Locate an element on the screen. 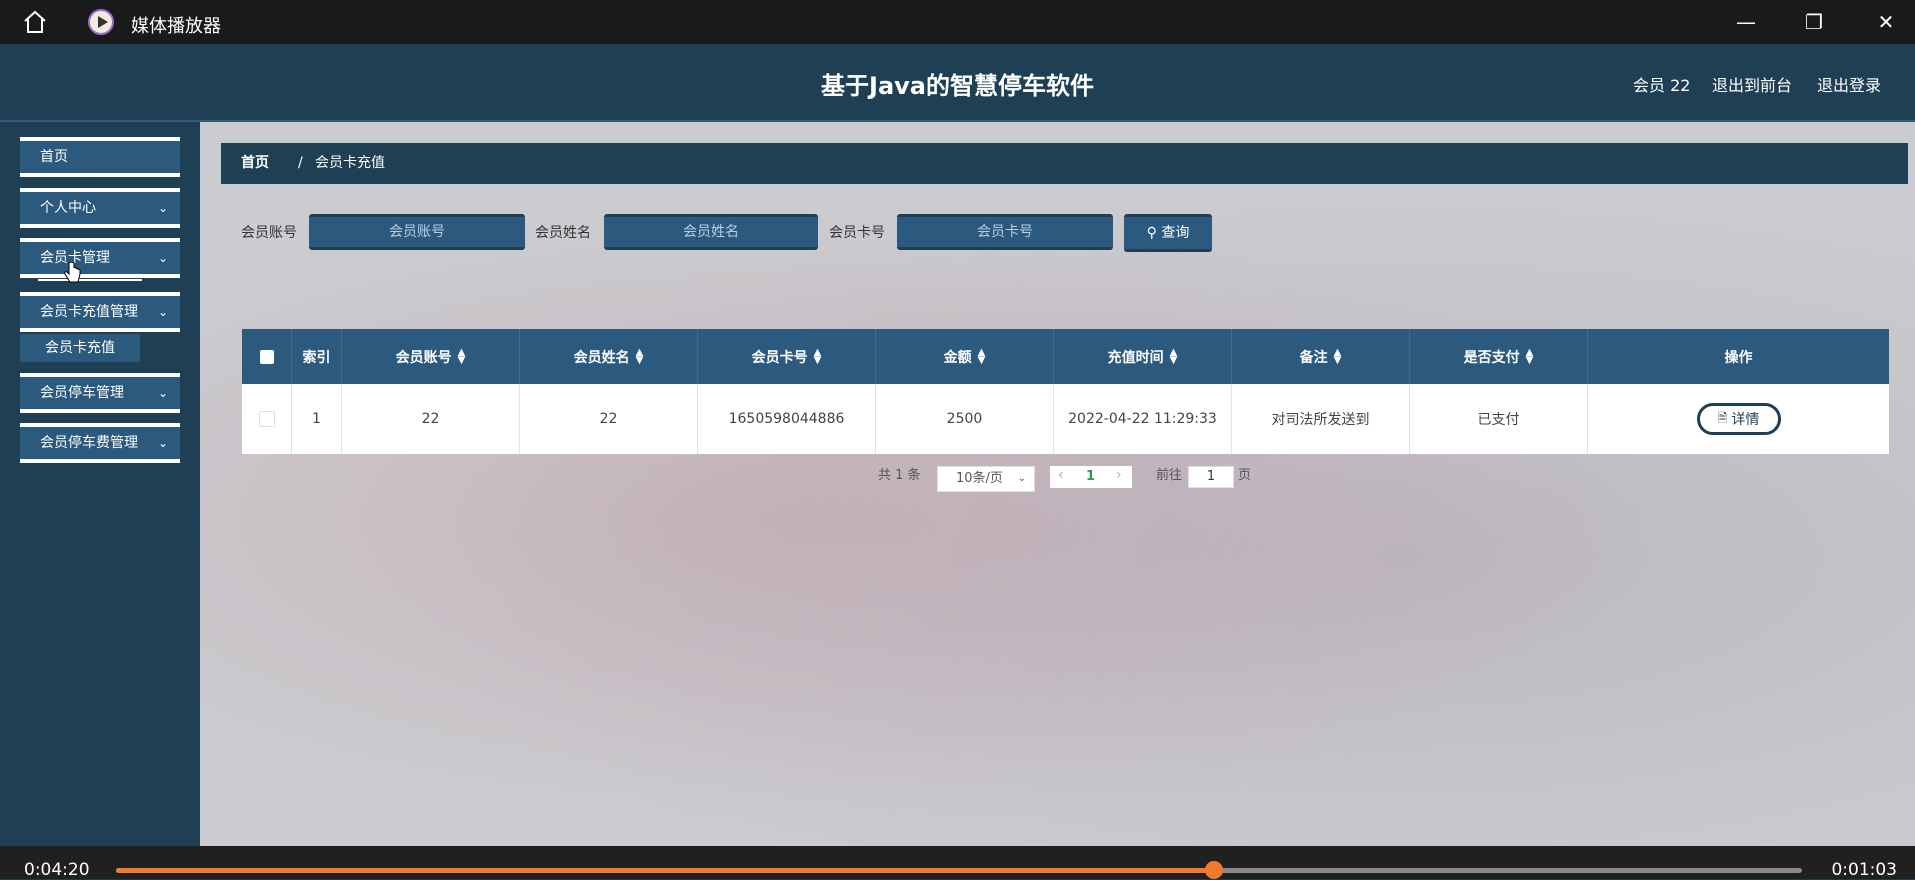 The width and height of the screenshot is (1915, 880). cell-card: 1650598044886 is located at coordinates (787, 419).